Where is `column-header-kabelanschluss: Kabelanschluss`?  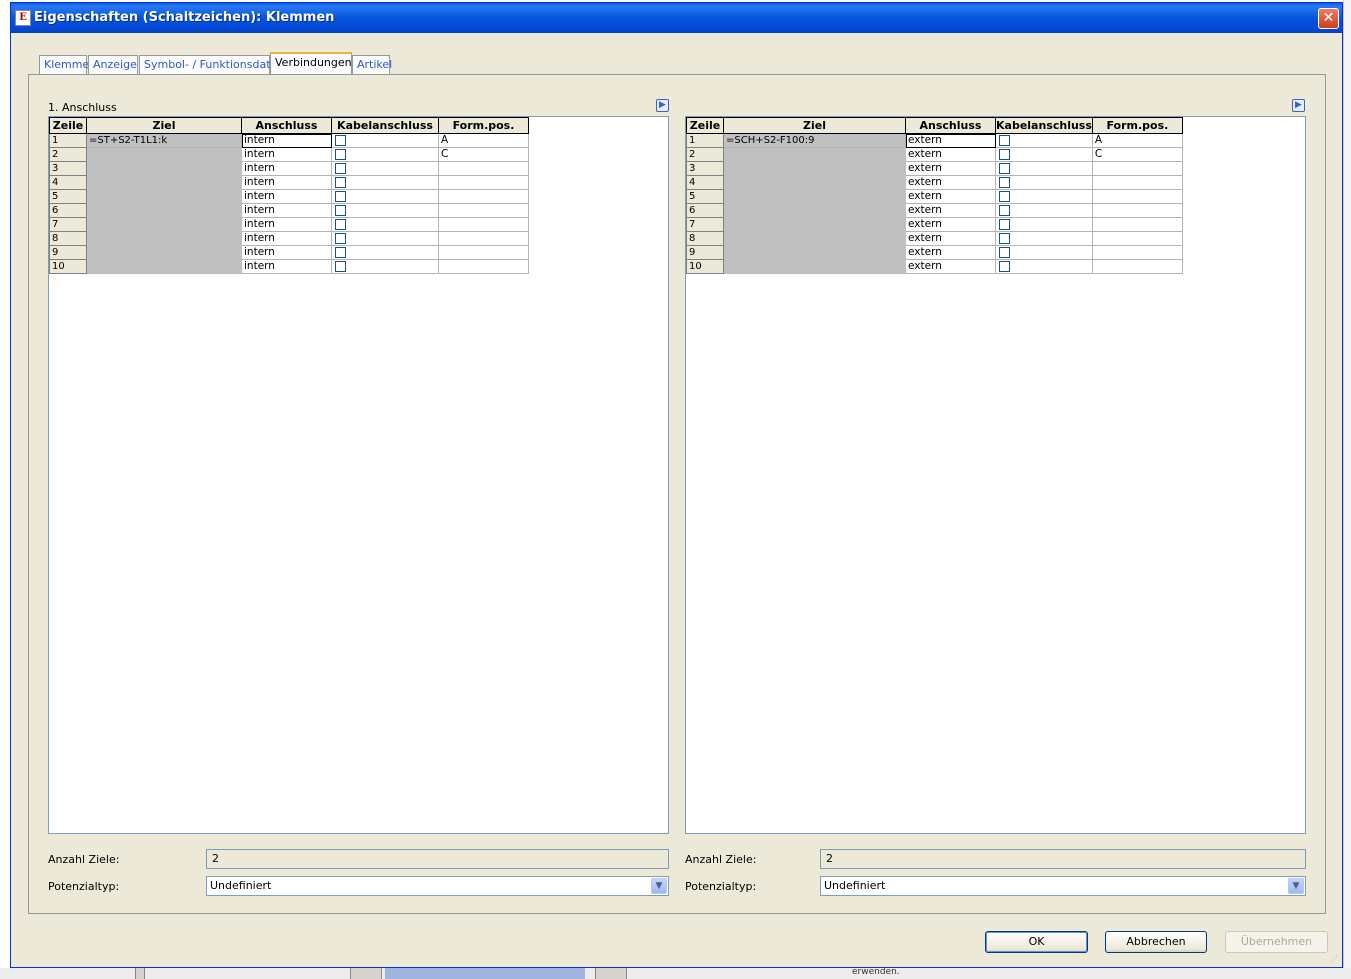 column-header-kabelanschluss: Kabelanschluss is located at coordinates (385, 125).